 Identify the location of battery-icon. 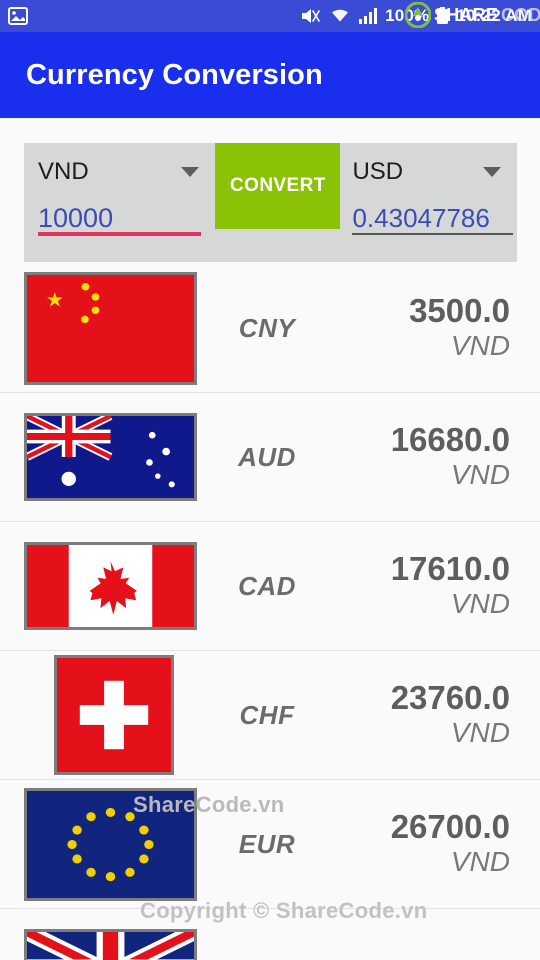
(442, 16).